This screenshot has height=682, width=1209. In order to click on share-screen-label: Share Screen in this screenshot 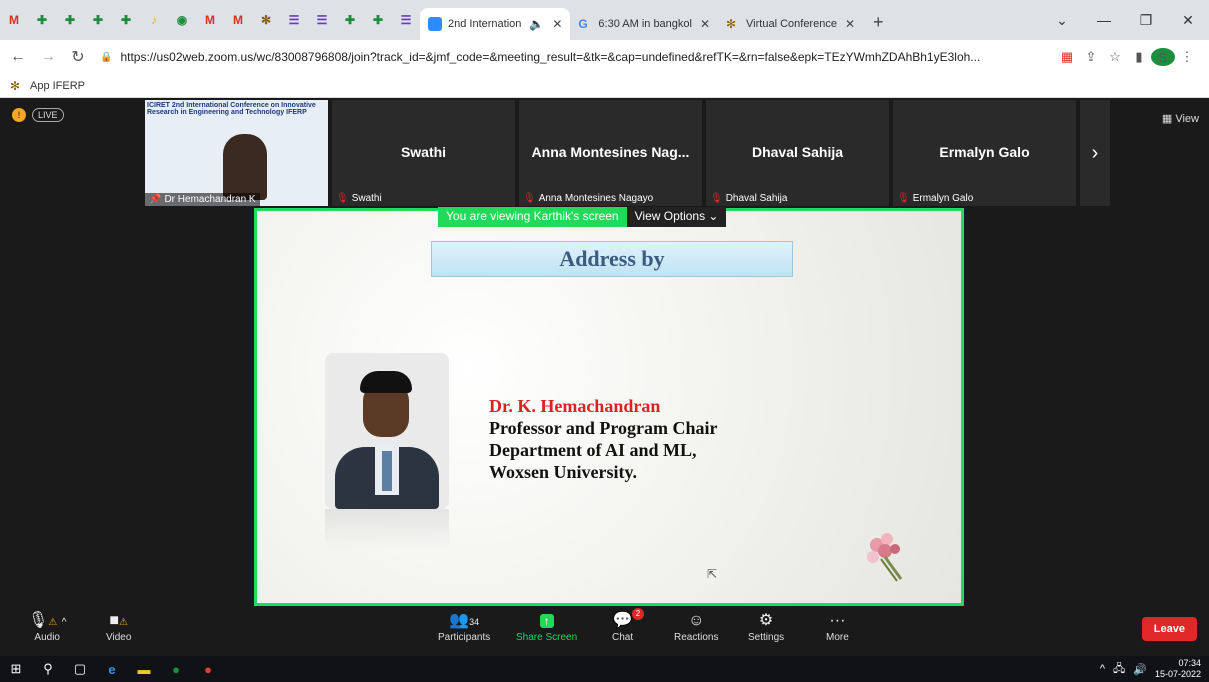, I will do `click(547, 637)`.